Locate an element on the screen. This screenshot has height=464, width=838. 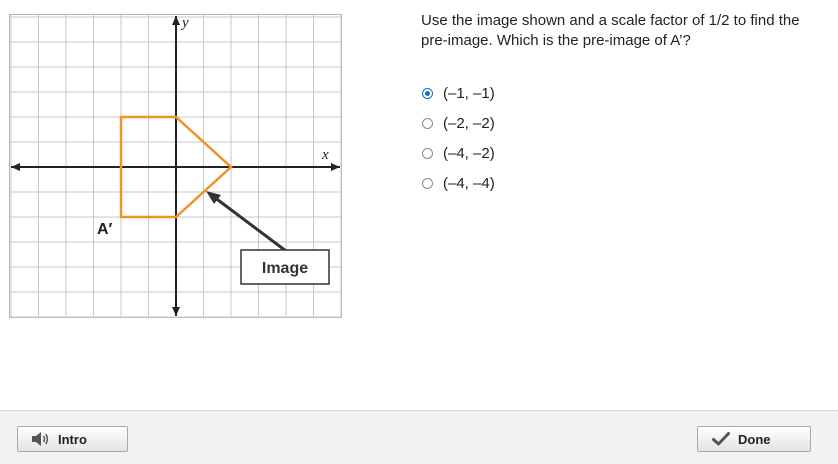
done-label: Done is located at coordinates (754, 439).